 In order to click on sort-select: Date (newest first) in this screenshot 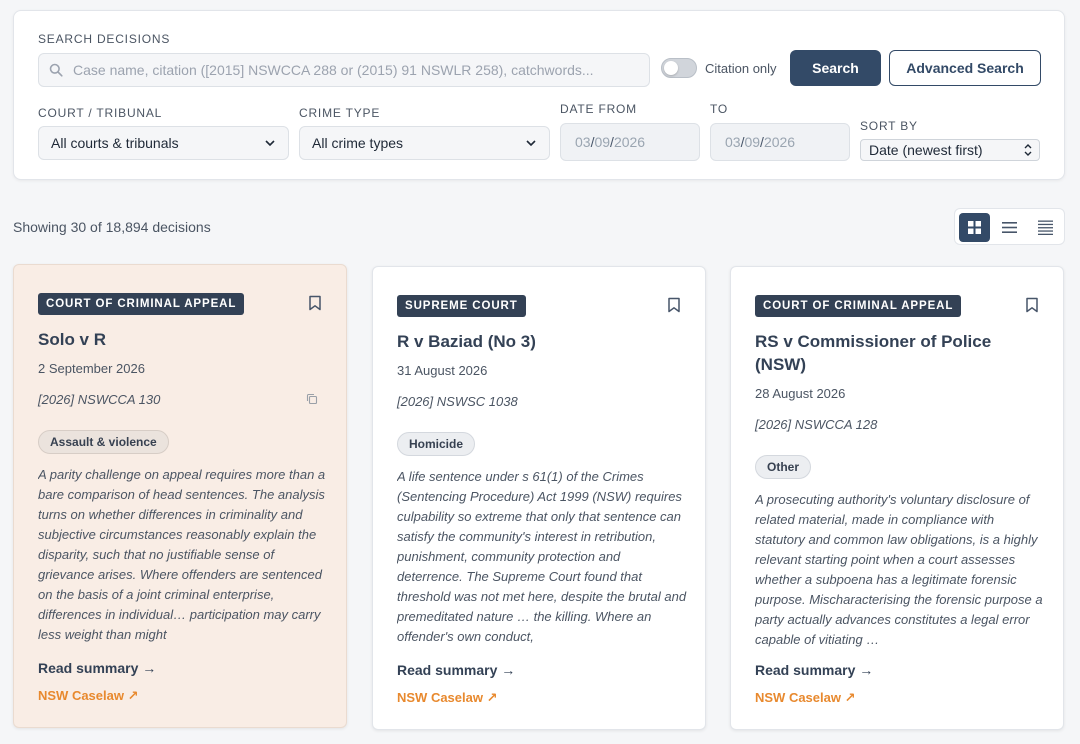, I will do `click(950, 150)`.